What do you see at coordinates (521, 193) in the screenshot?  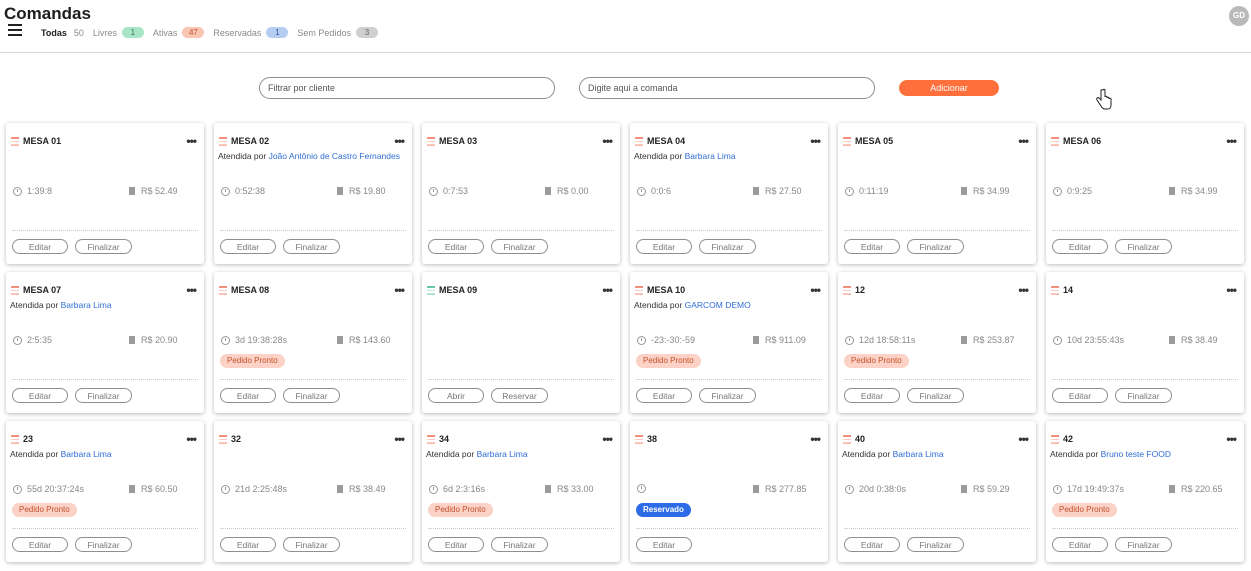 I see `order-card: MESA 03 ••• 0:7:53 R$ 0.00 Editar Finalizar` at bounding box center [521, 193].